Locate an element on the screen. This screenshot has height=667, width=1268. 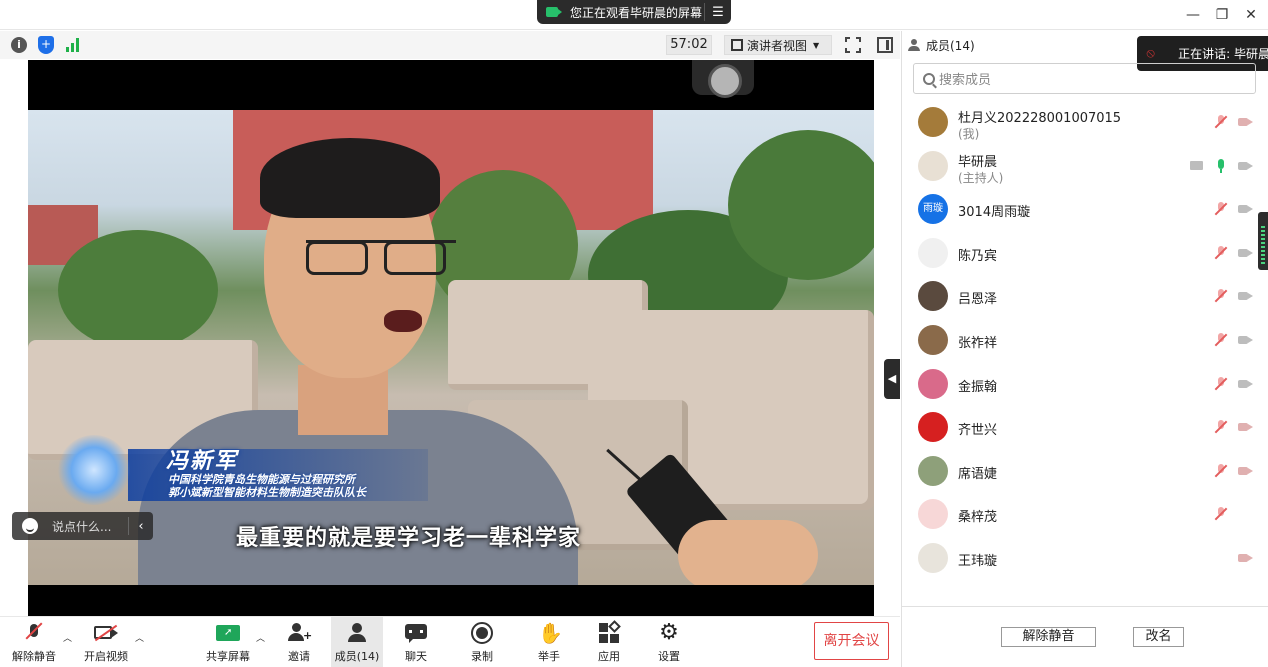
emoji-icon is located at coordinates (30, 526).